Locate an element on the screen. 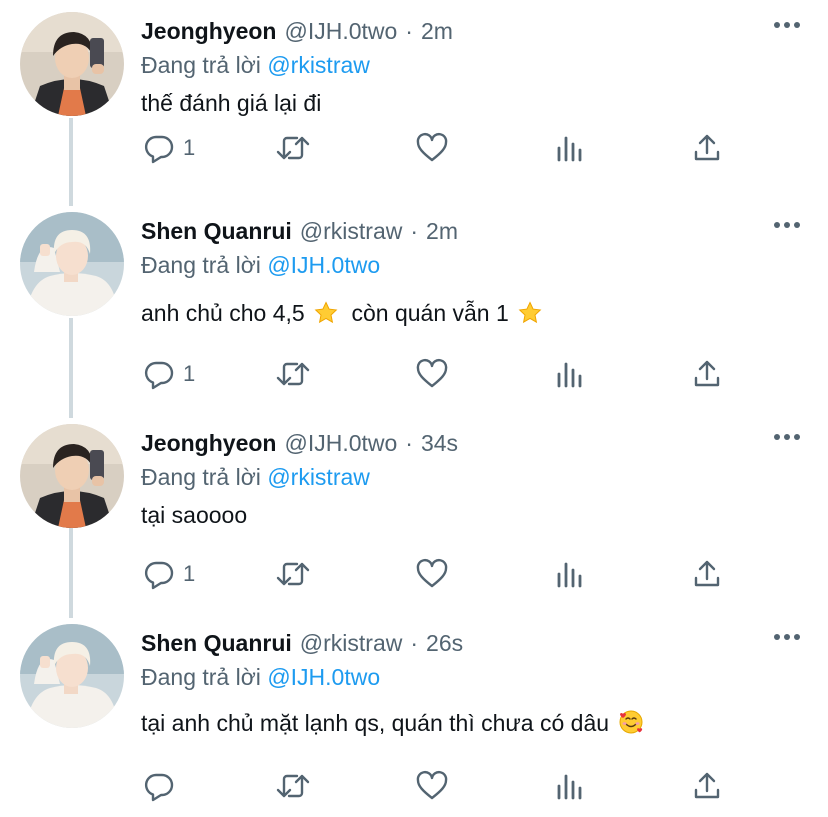 This screenshot has height=817, width=828. tweet-text-part: anh chủ cho 4,5 is located at coordinates (223, 313).